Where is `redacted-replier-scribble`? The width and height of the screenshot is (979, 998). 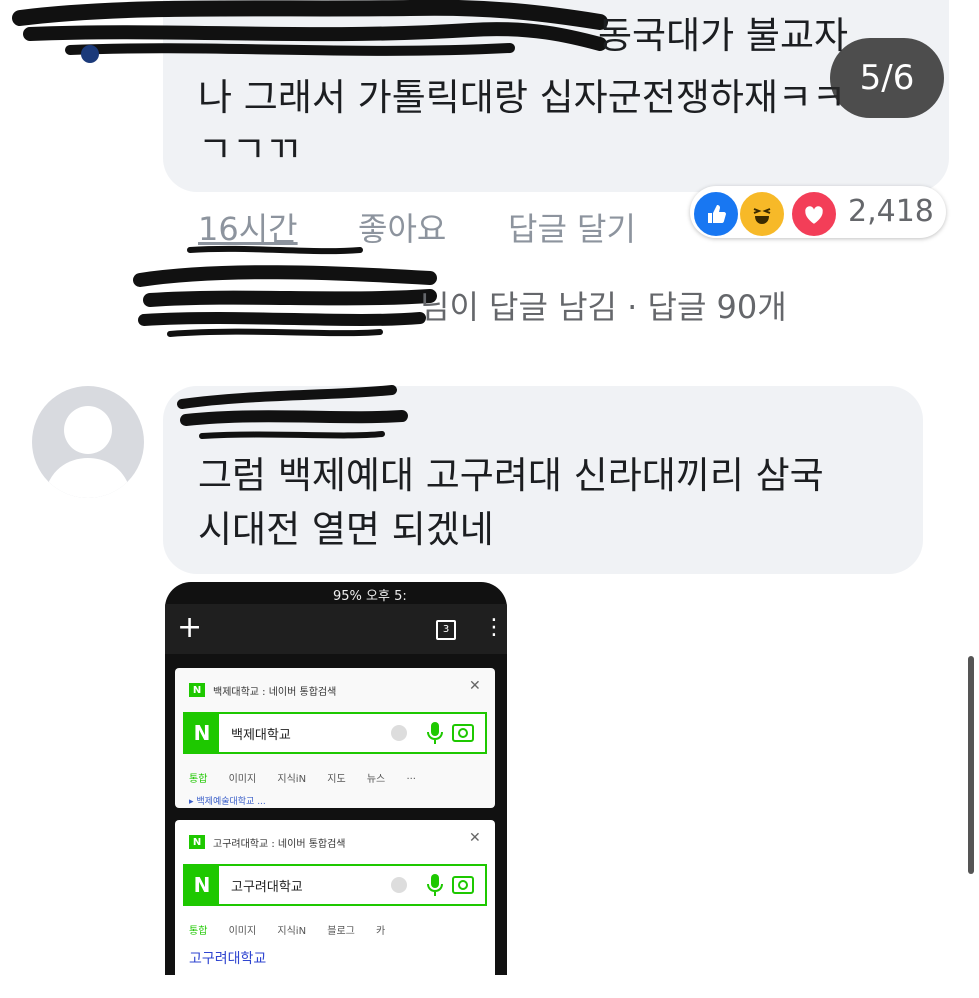
redacted-replier-scribble is located at coordinates (285, 291).